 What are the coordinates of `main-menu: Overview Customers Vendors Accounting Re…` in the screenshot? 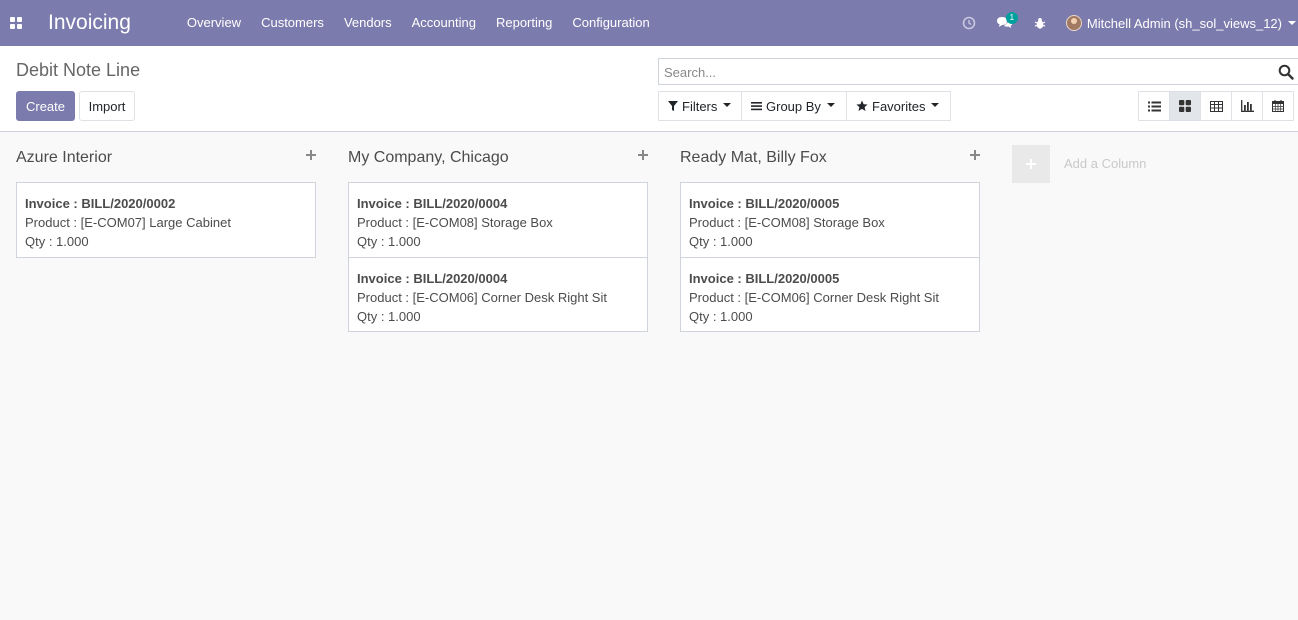 It's located at (418, 23).